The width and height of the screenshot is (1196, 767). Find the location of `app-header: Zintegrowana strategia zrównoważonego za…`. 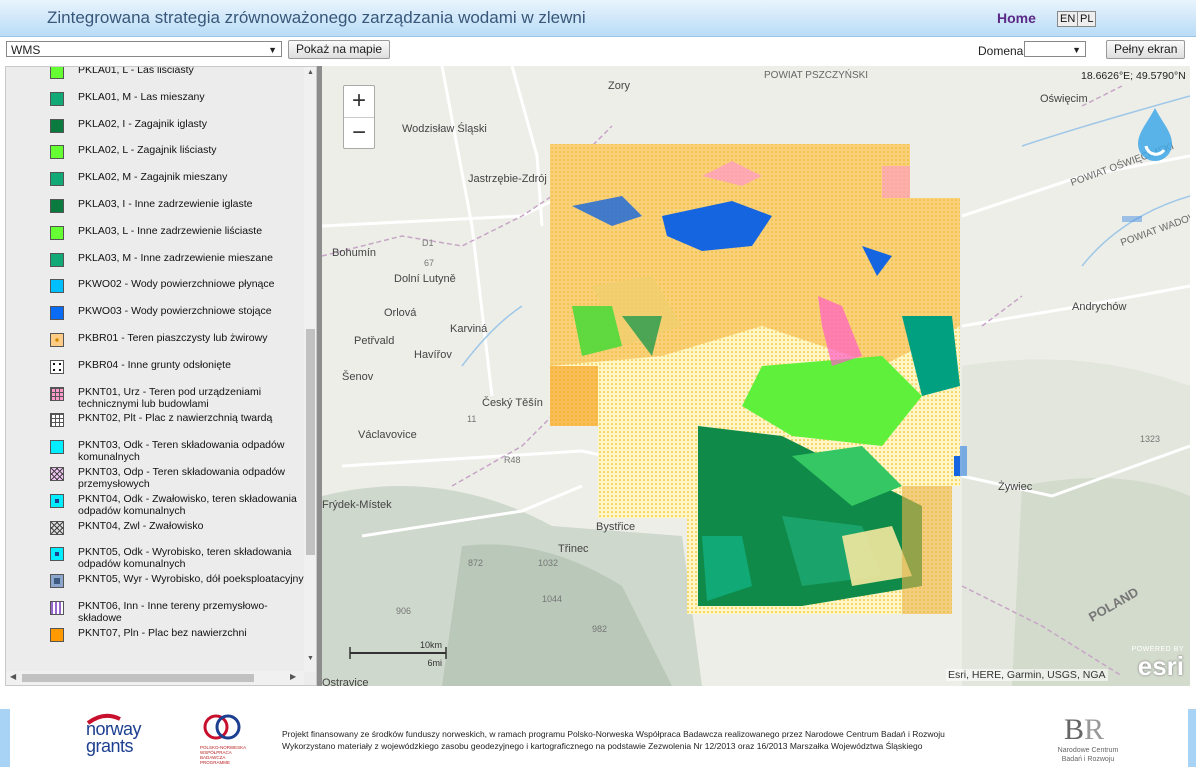

app-header: Zintegrowana strategia zrównoważonego za… is located at coordinates (598, 18).